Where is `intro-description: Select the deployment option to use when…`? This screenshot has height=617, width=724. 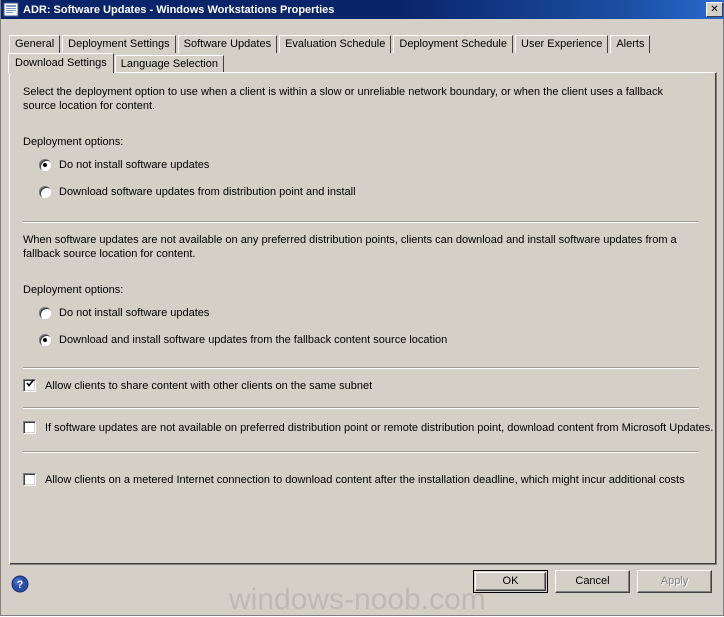
intro-description: Select the deployment option to use when… is located at coordinates (343, 99).